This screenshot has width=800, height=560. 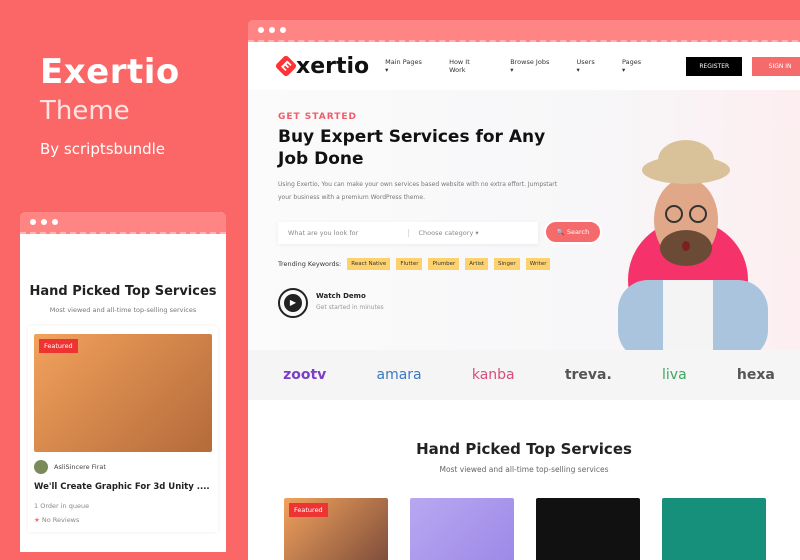 I want to click on hero-person-illustration, so click(x=693, y=245).